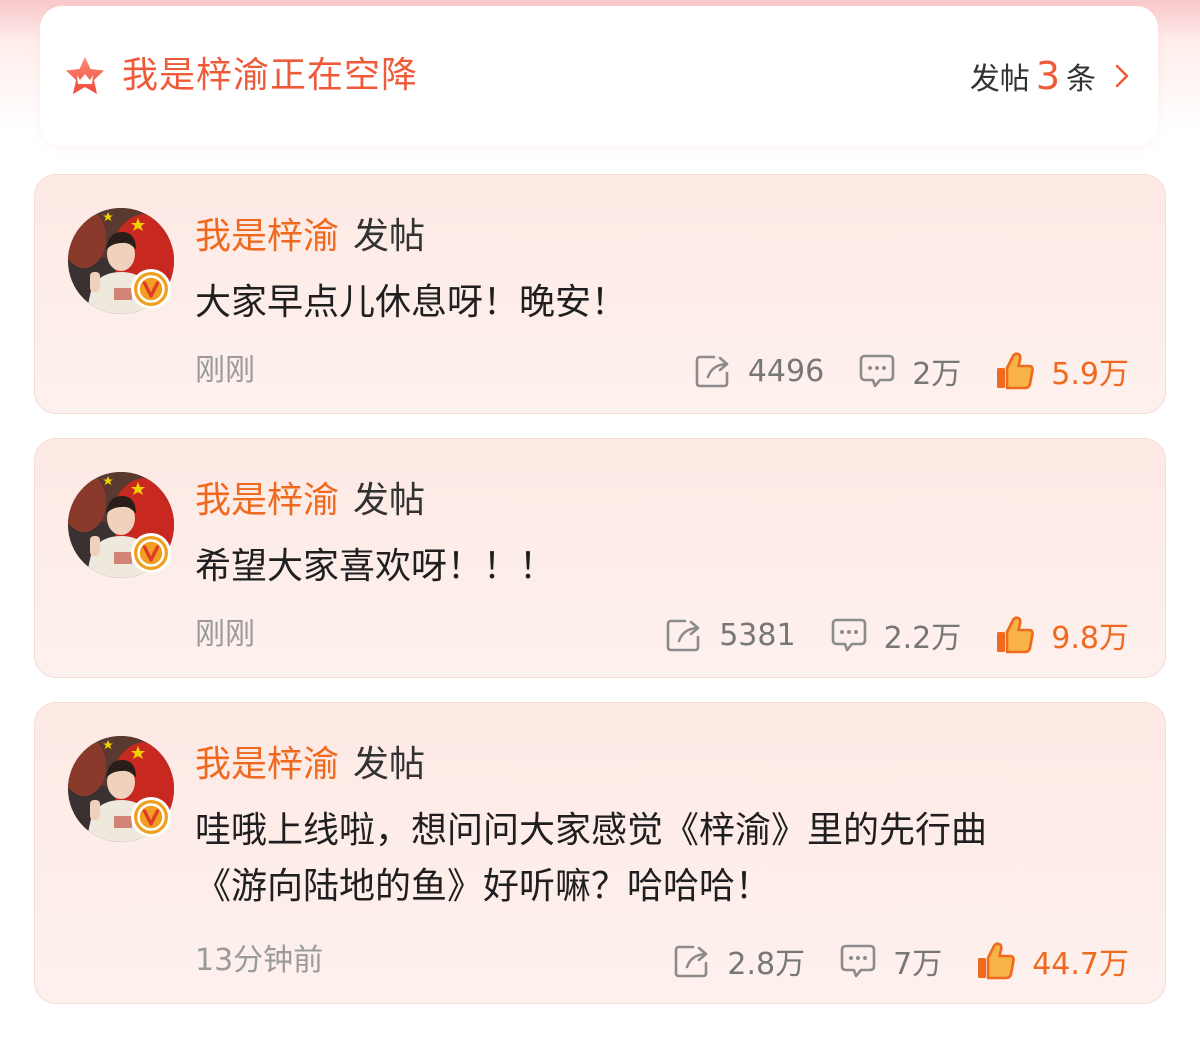 This screenshot has height=1040, width=1200. I want to click on post-count-prefix: 发帖, so click(999, 79).